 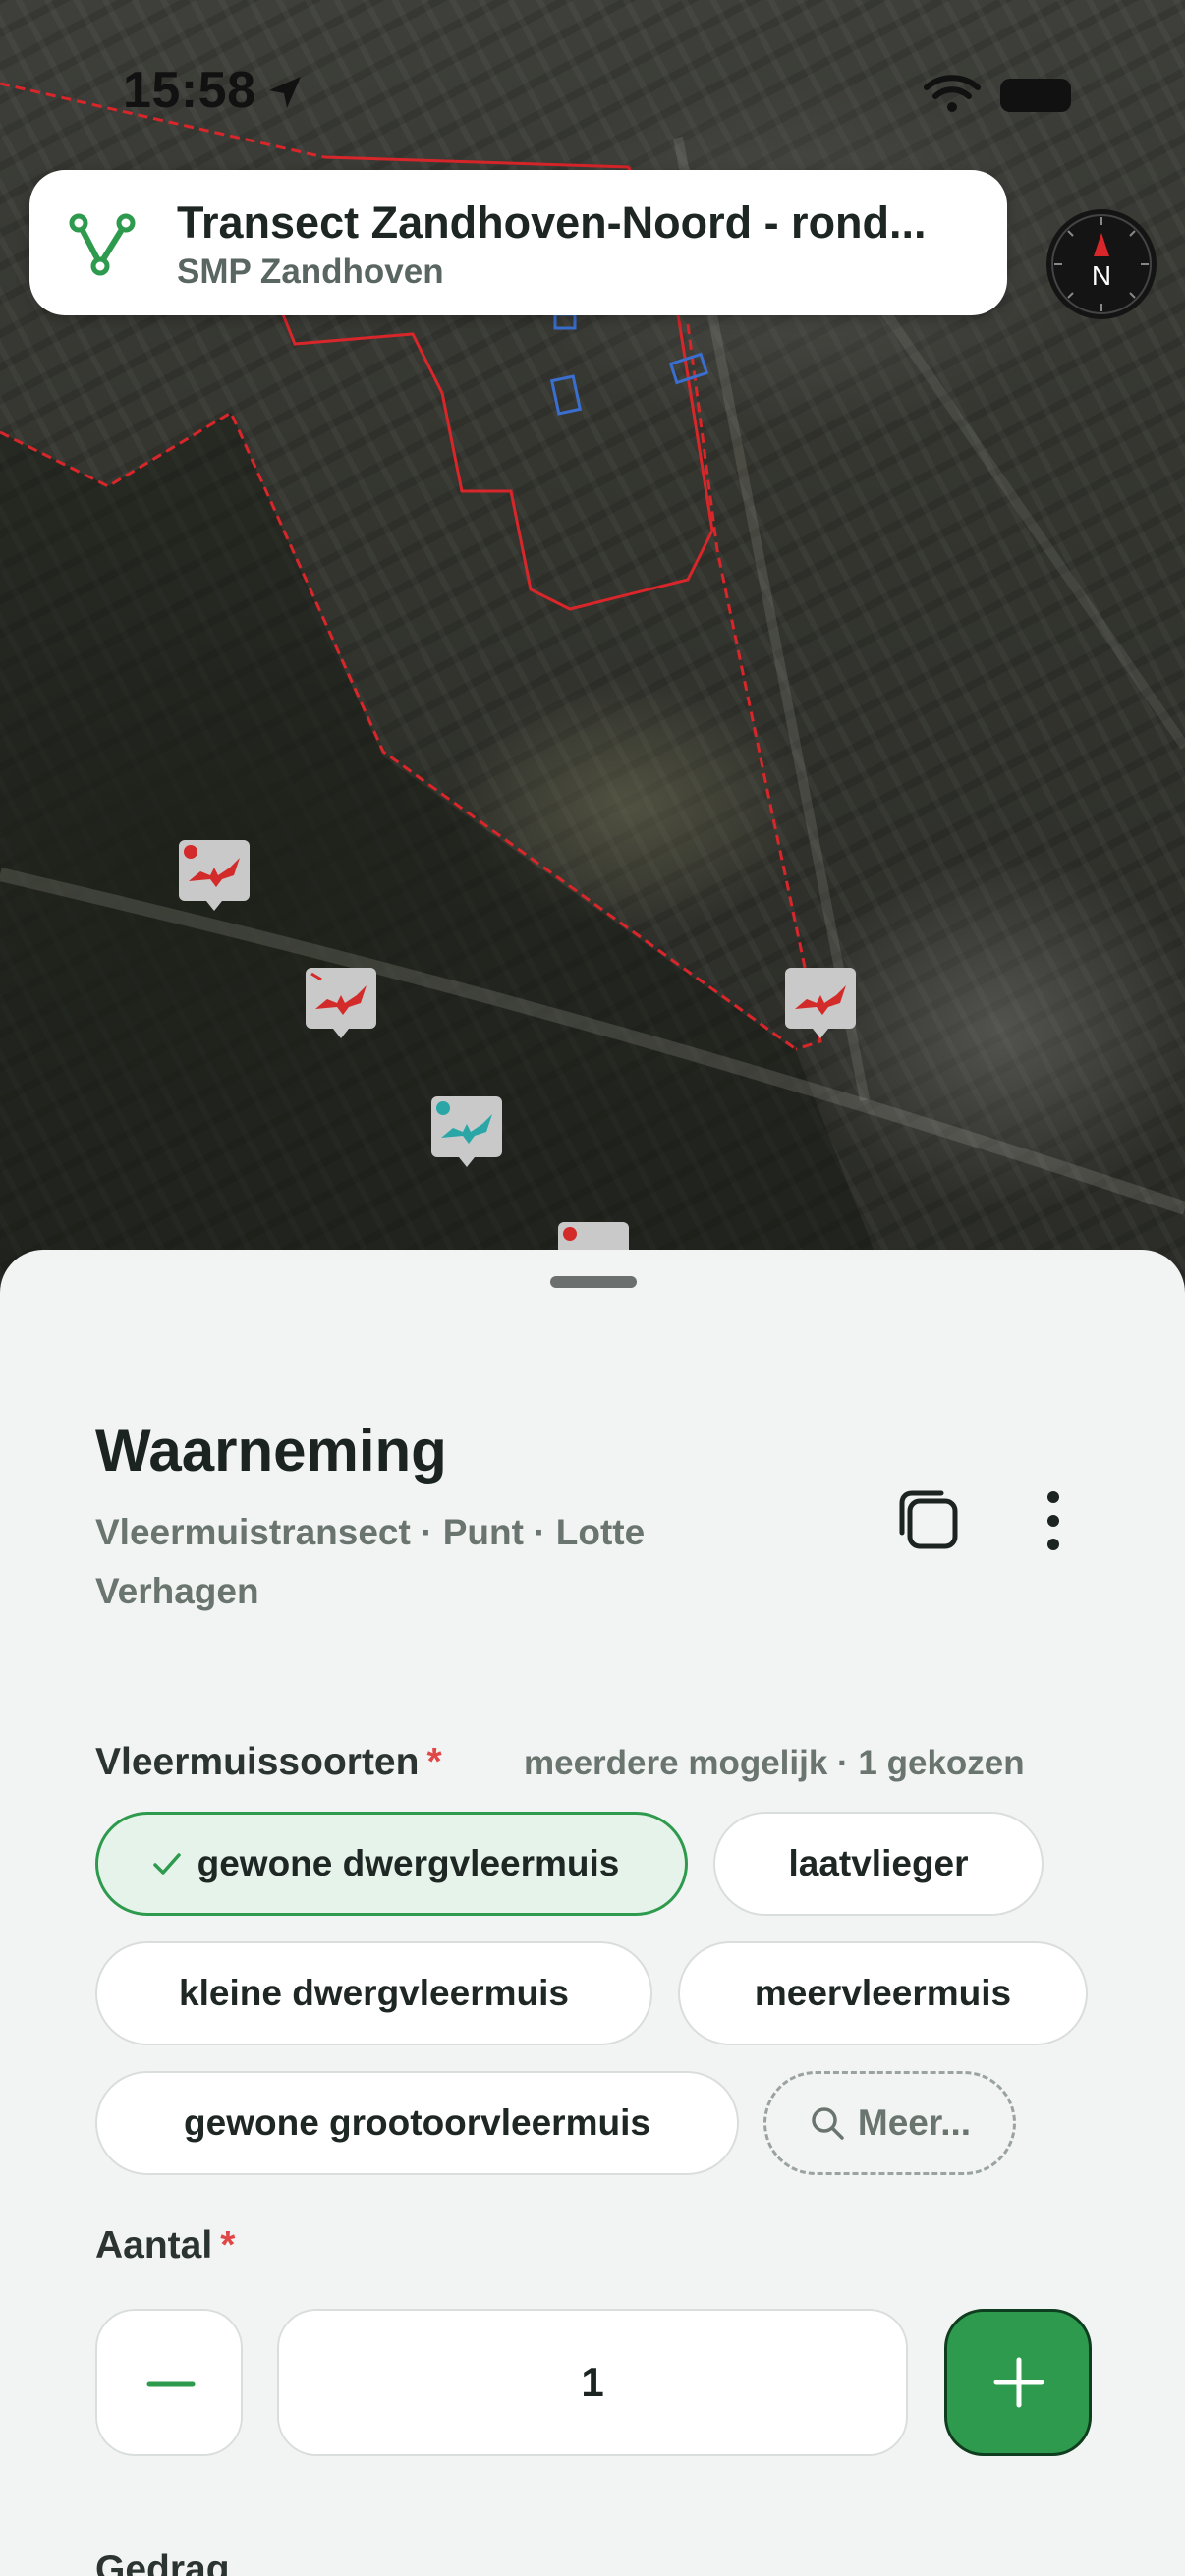 I want to click on more-vertical-icon, so click(x=1053, y=1520).